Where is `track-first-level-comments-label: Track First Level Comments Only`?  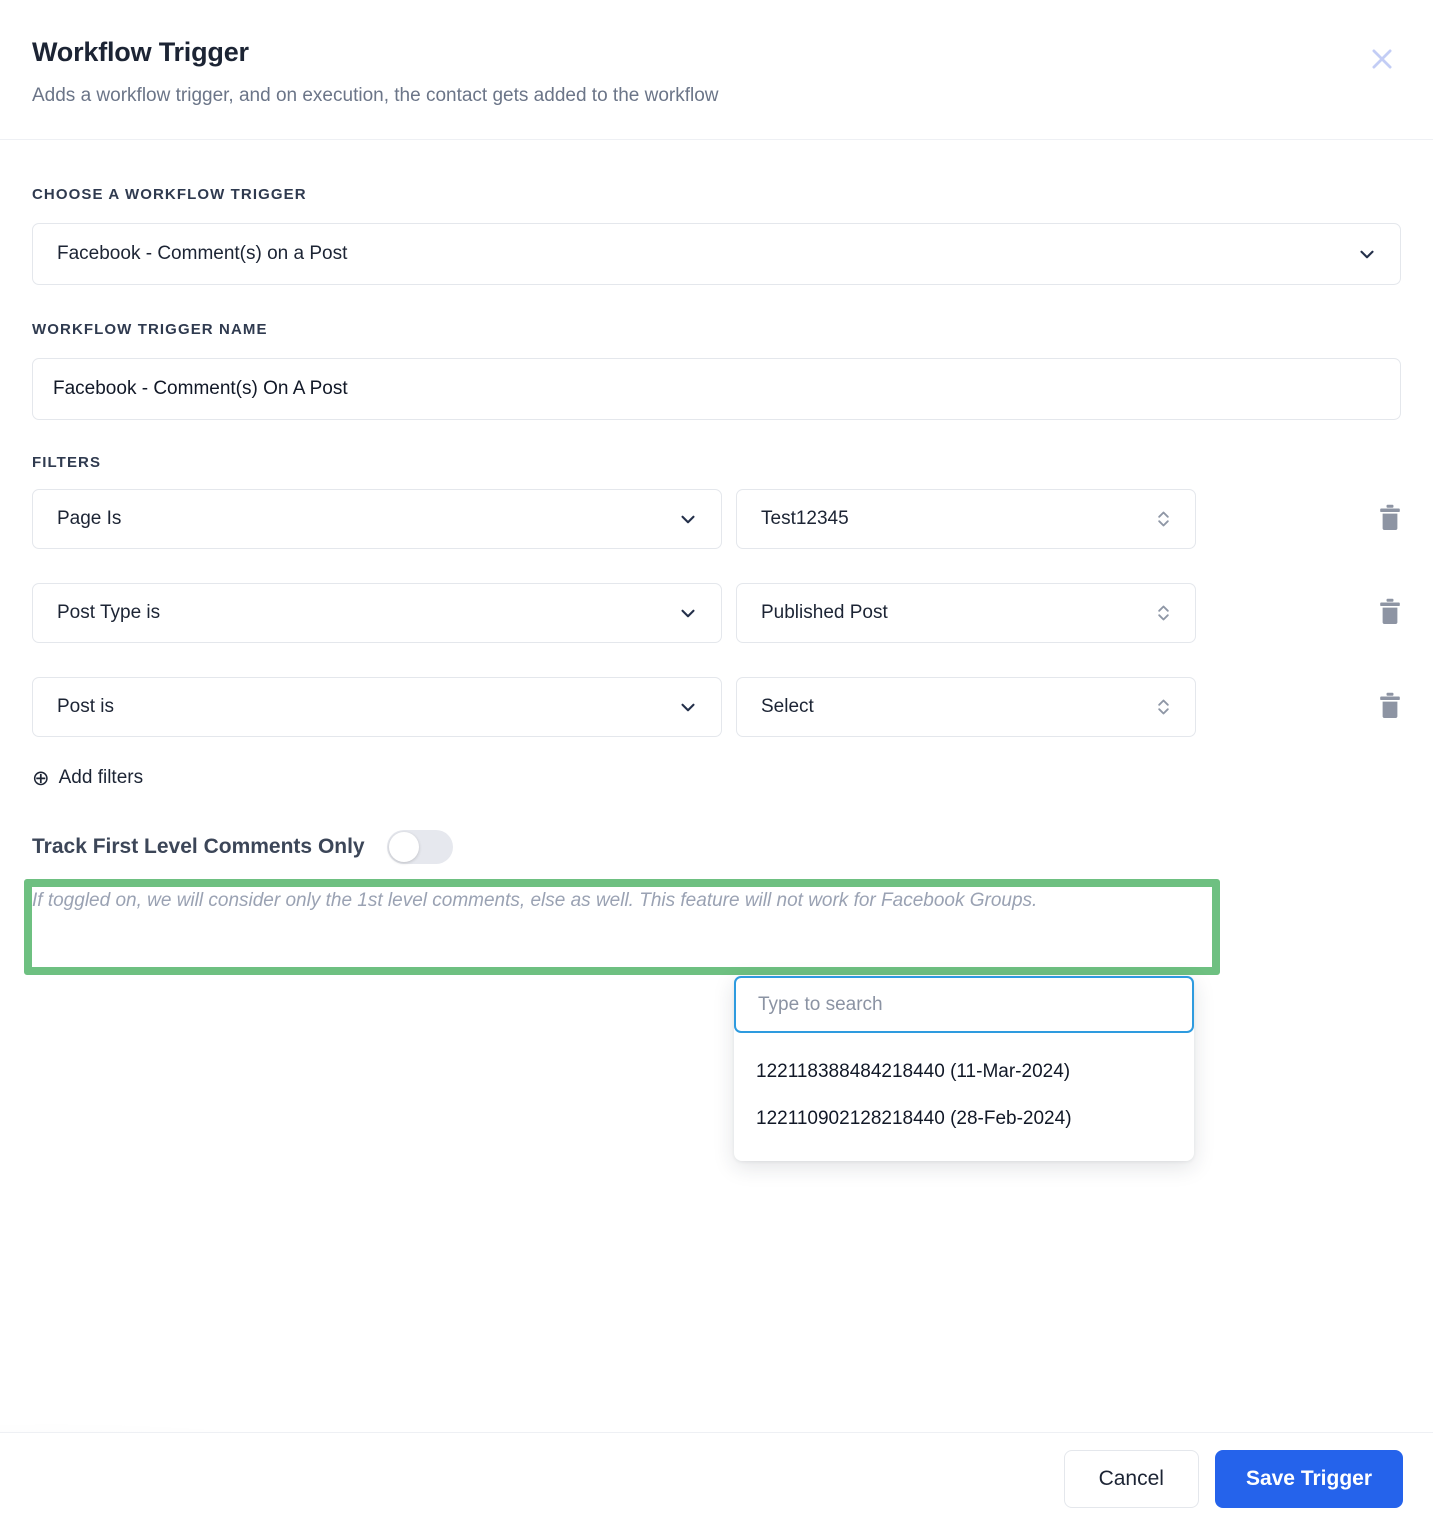 track-first-level-comments-label: Track First Level Comments Only is located at coordinates (198, 846).